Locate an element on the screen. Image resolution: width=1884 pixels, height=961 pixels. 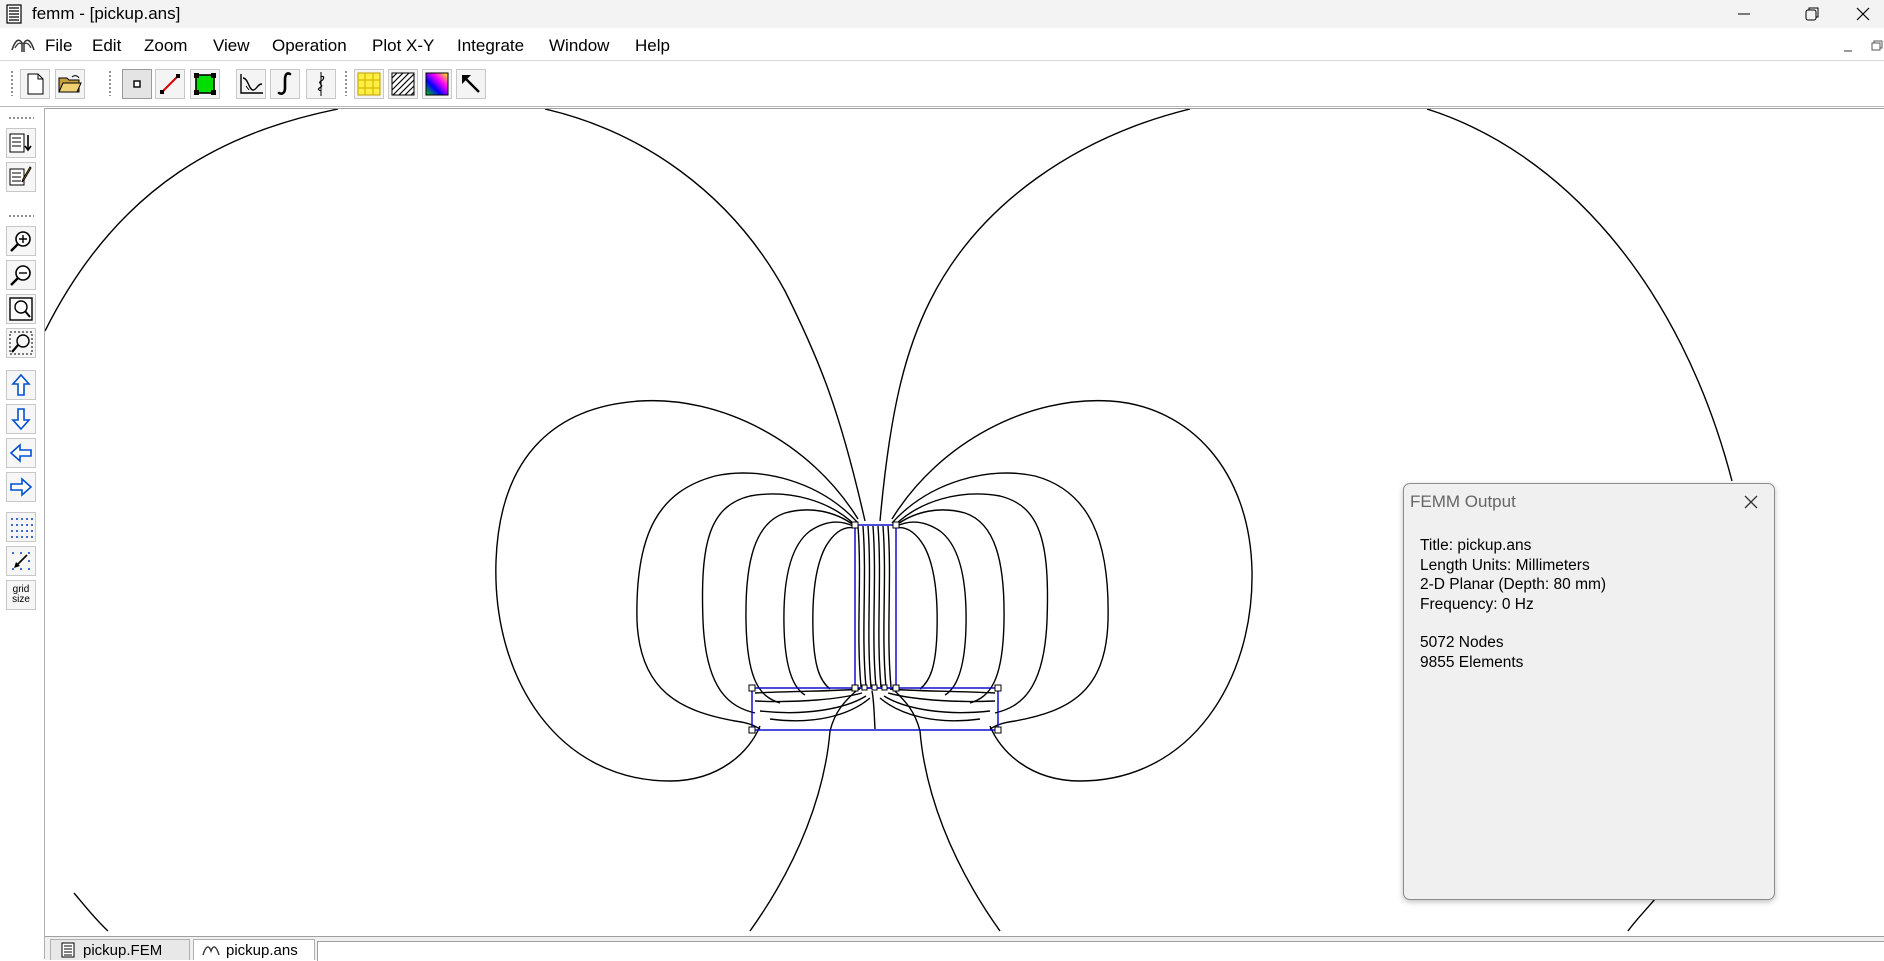
contour-grid-icon is located at coordinates (369, 84).